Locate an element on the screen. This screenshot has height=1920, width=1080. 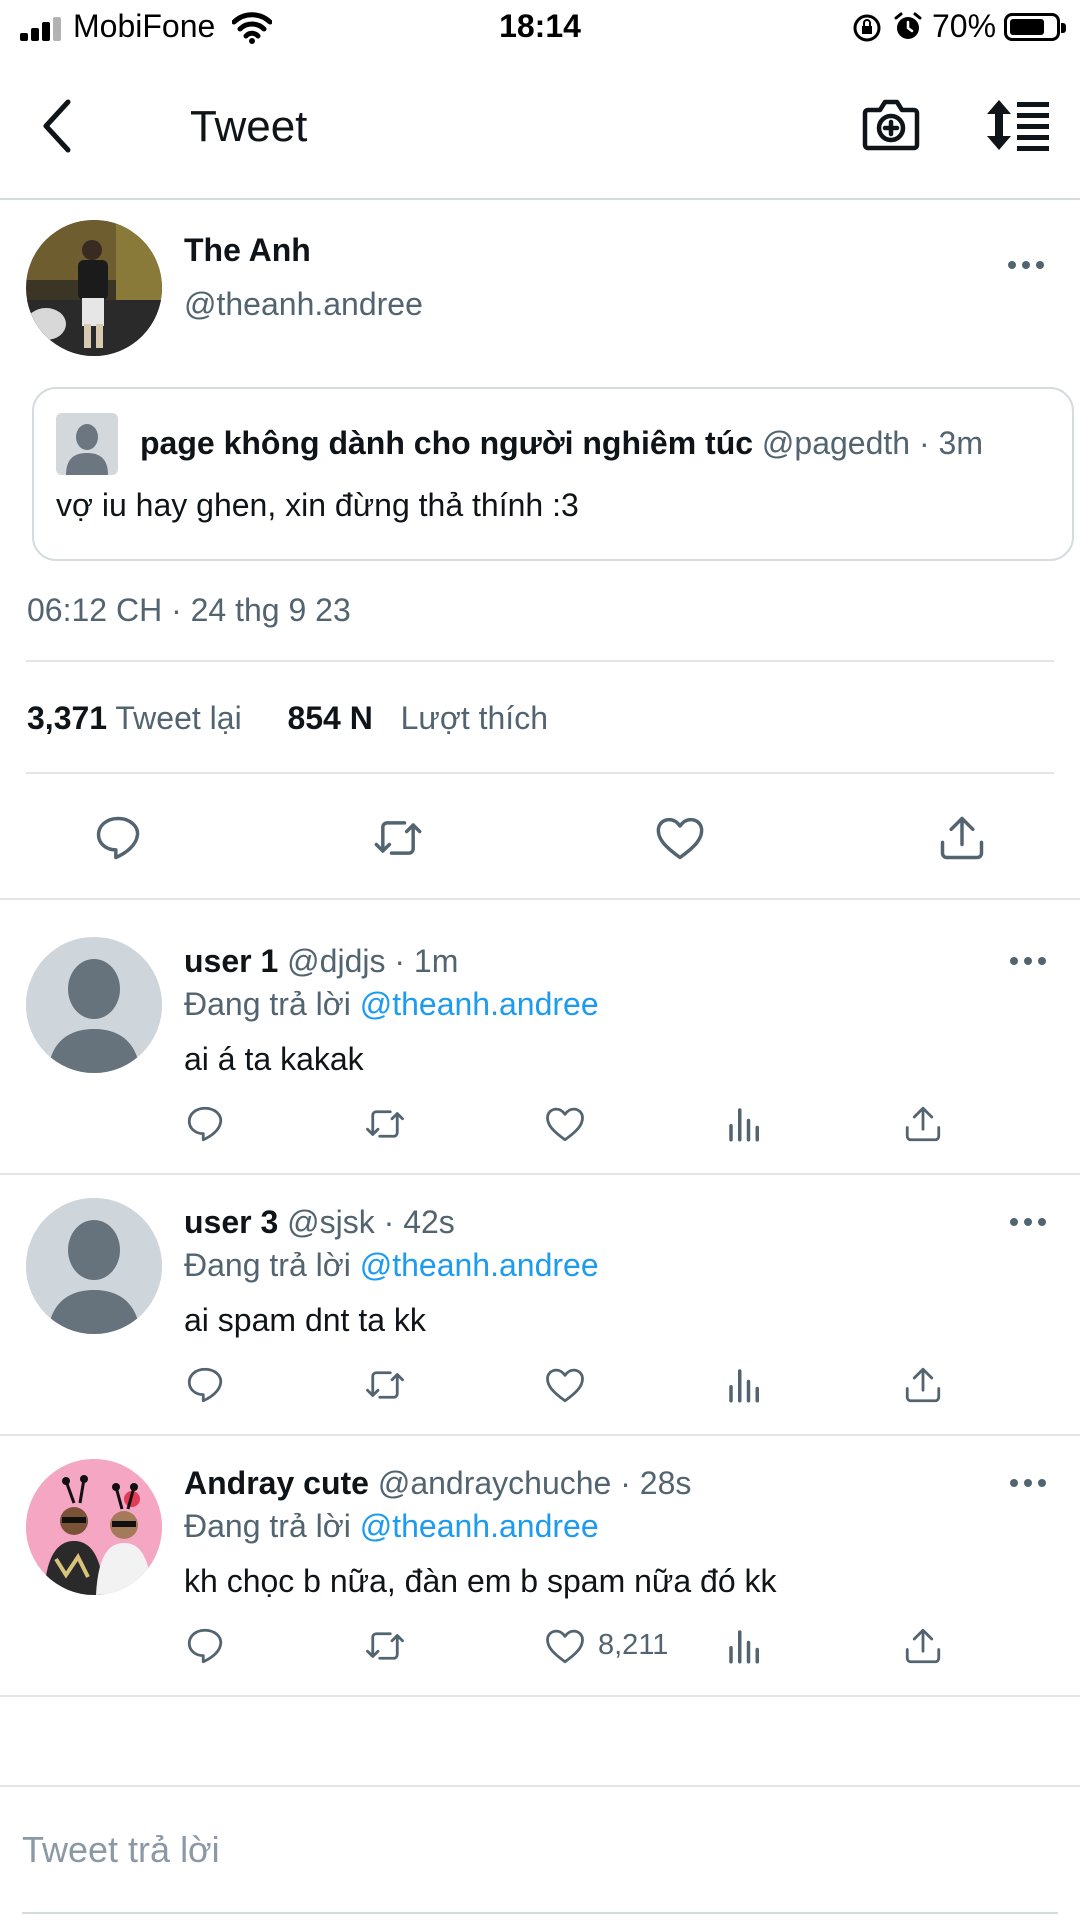
input-underline is located at coordinates (540, 1913).